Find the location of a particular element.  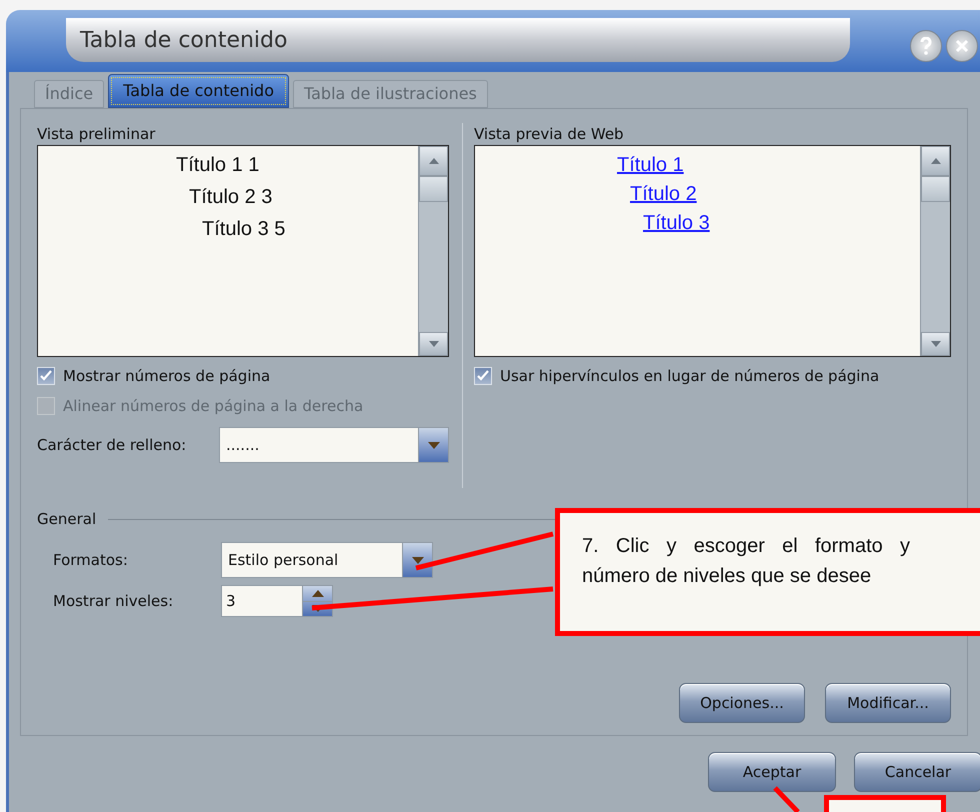

annotation-text: 7. Clic y escoger el formato y número de niveles que se desee is located at coordinates (746, 561).